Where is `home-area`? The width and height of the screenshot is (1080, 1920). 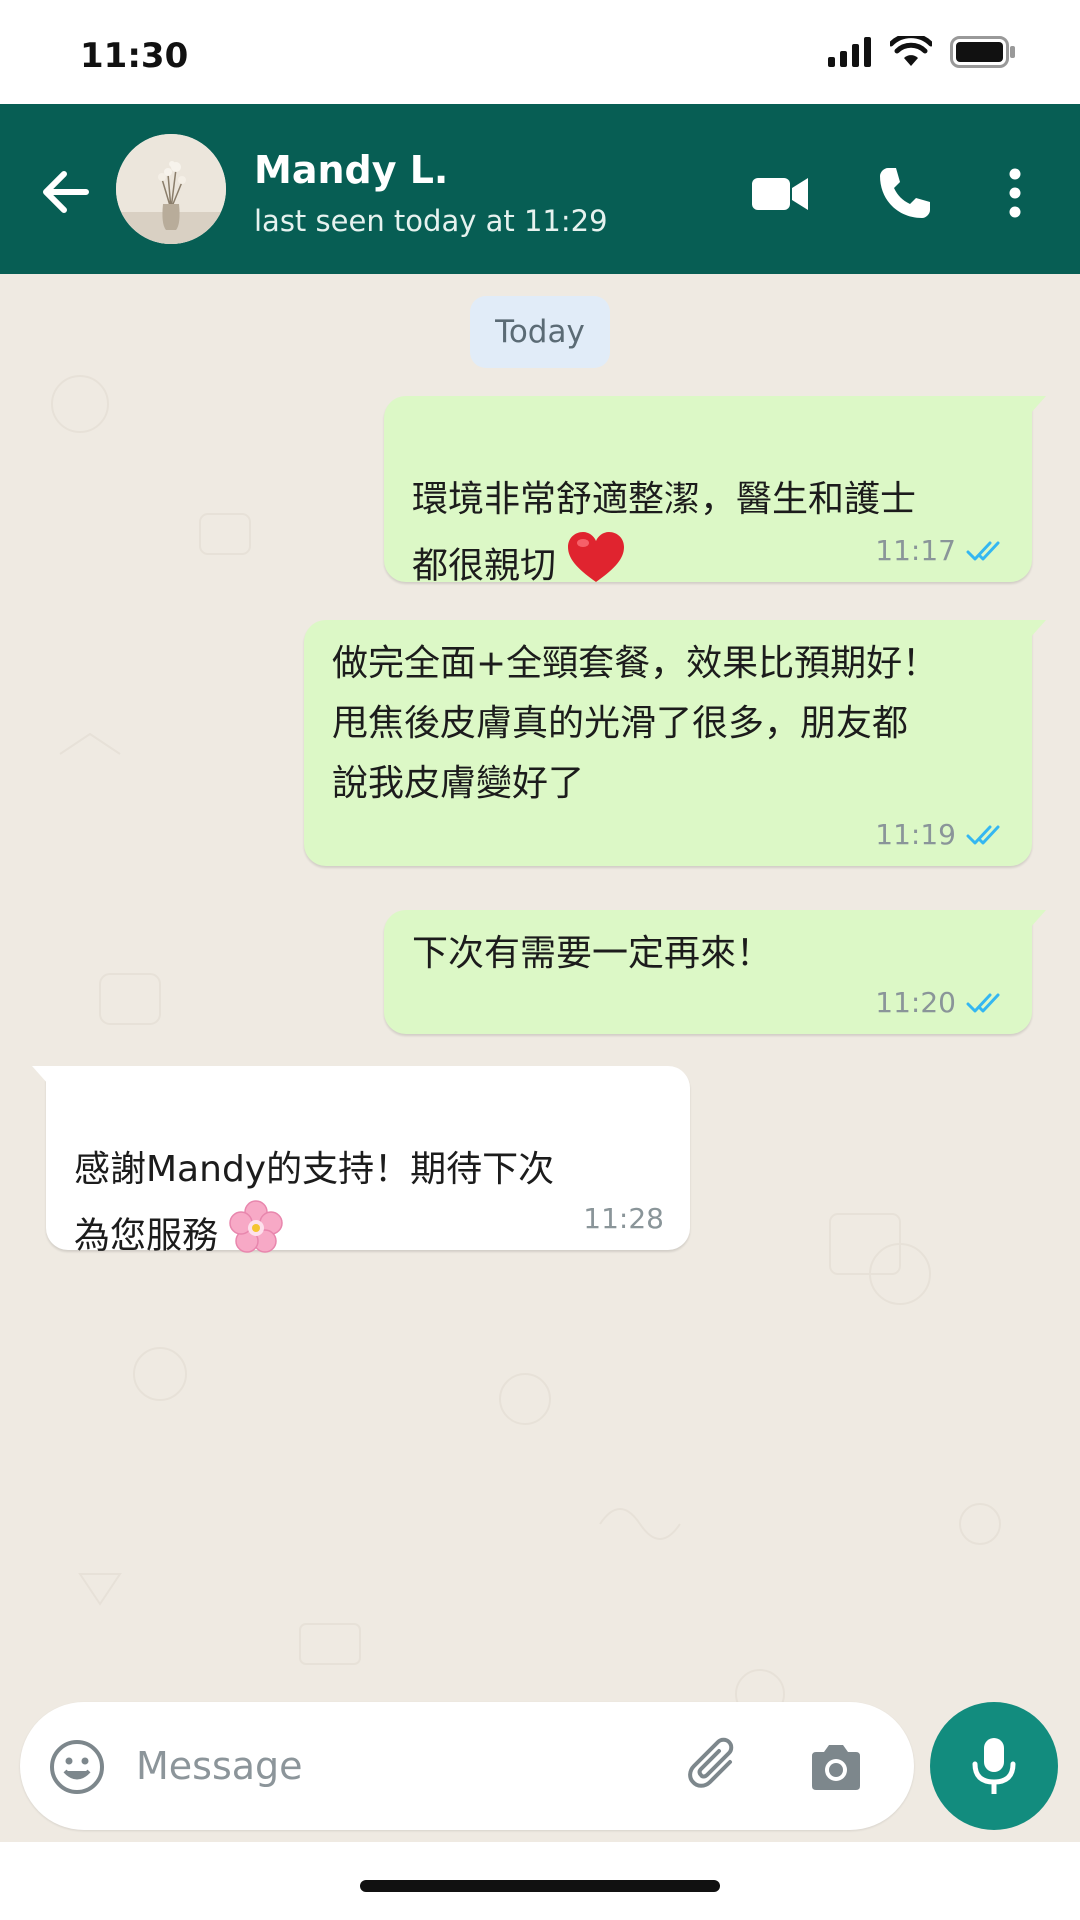
home-area is located at coordinates (540, 1881).